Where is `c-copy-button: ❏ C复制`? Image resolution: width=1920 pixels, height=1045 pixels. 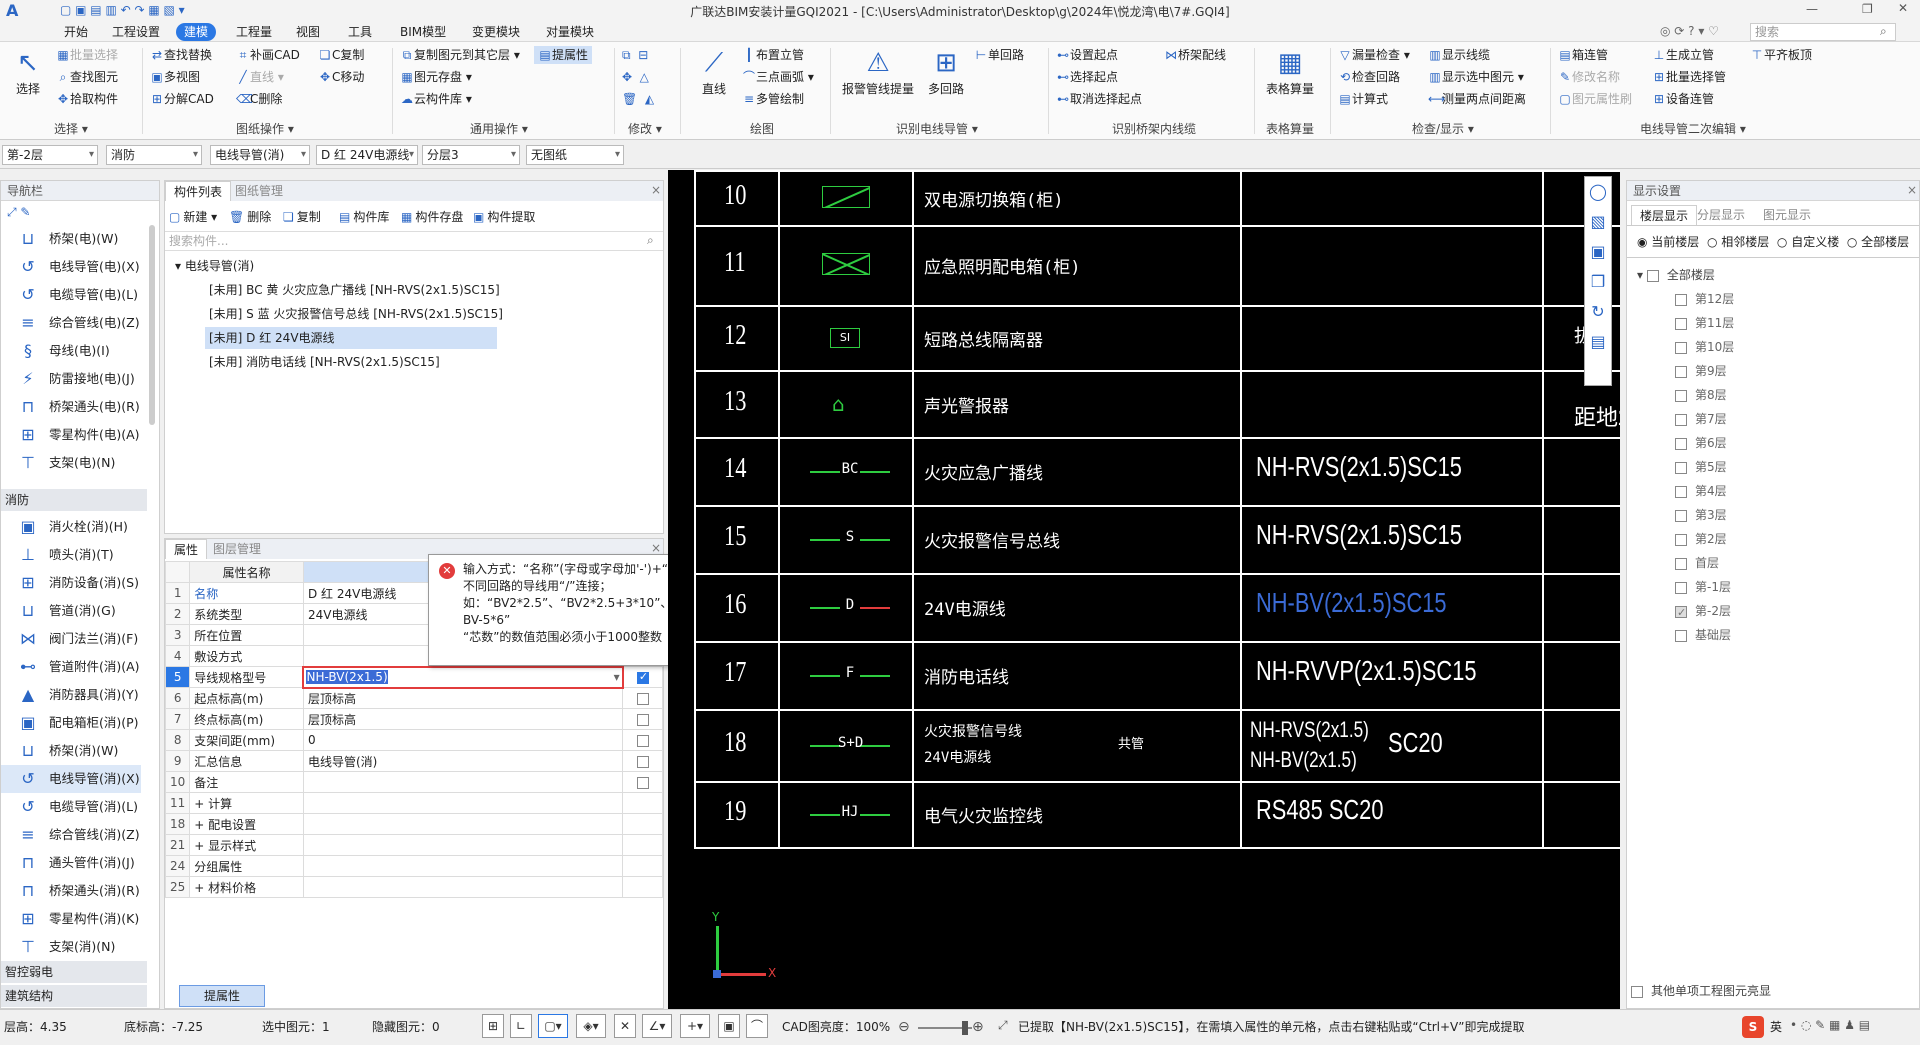 c-copy-button: ❏ C复制 is located at coordinates (341, 55).